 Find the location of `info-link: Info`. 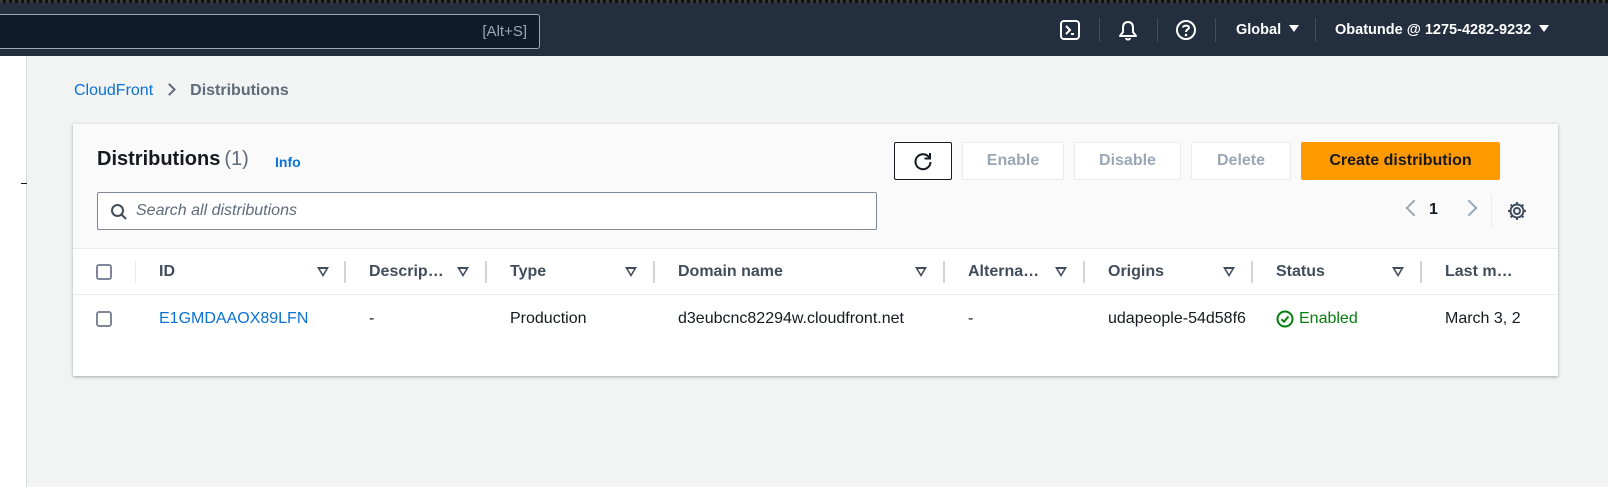

info-link: Info is located at coordinates (288, 162).